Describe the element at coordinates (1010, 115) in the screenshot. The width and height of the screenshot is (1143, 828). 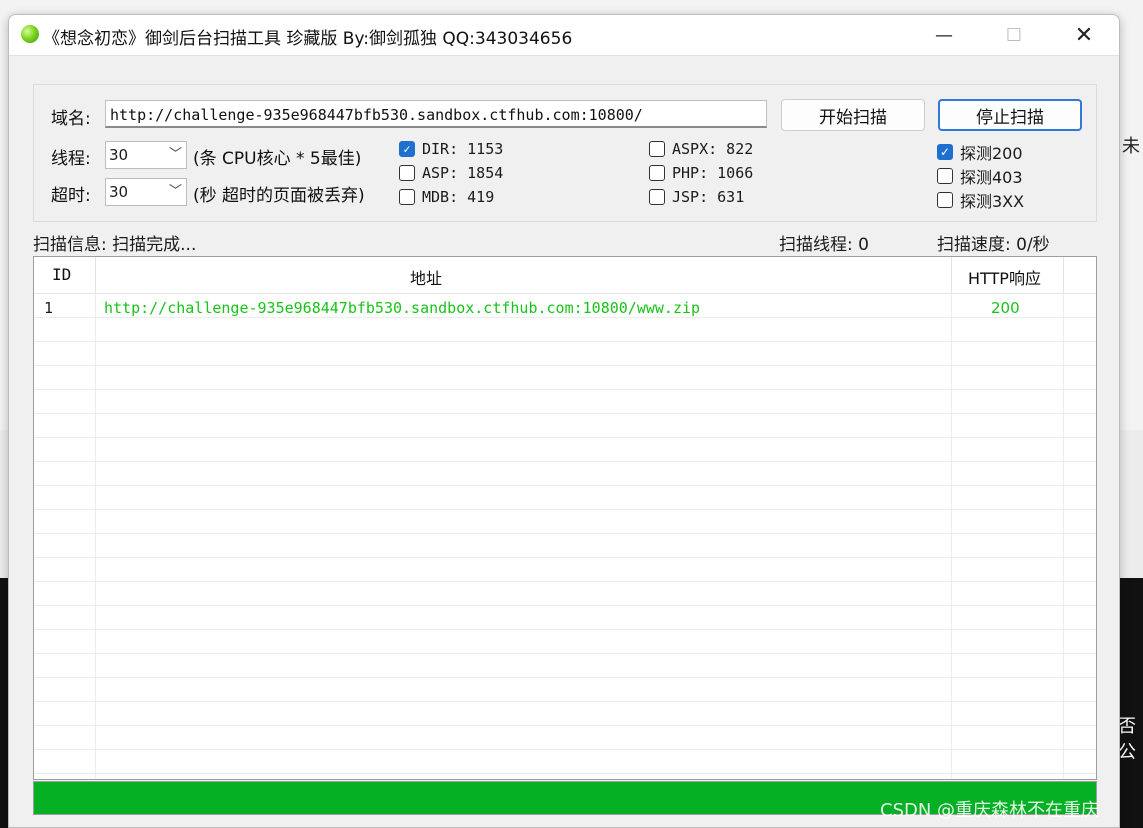
I see `stop-scan-button: 停止扫描` at that location.